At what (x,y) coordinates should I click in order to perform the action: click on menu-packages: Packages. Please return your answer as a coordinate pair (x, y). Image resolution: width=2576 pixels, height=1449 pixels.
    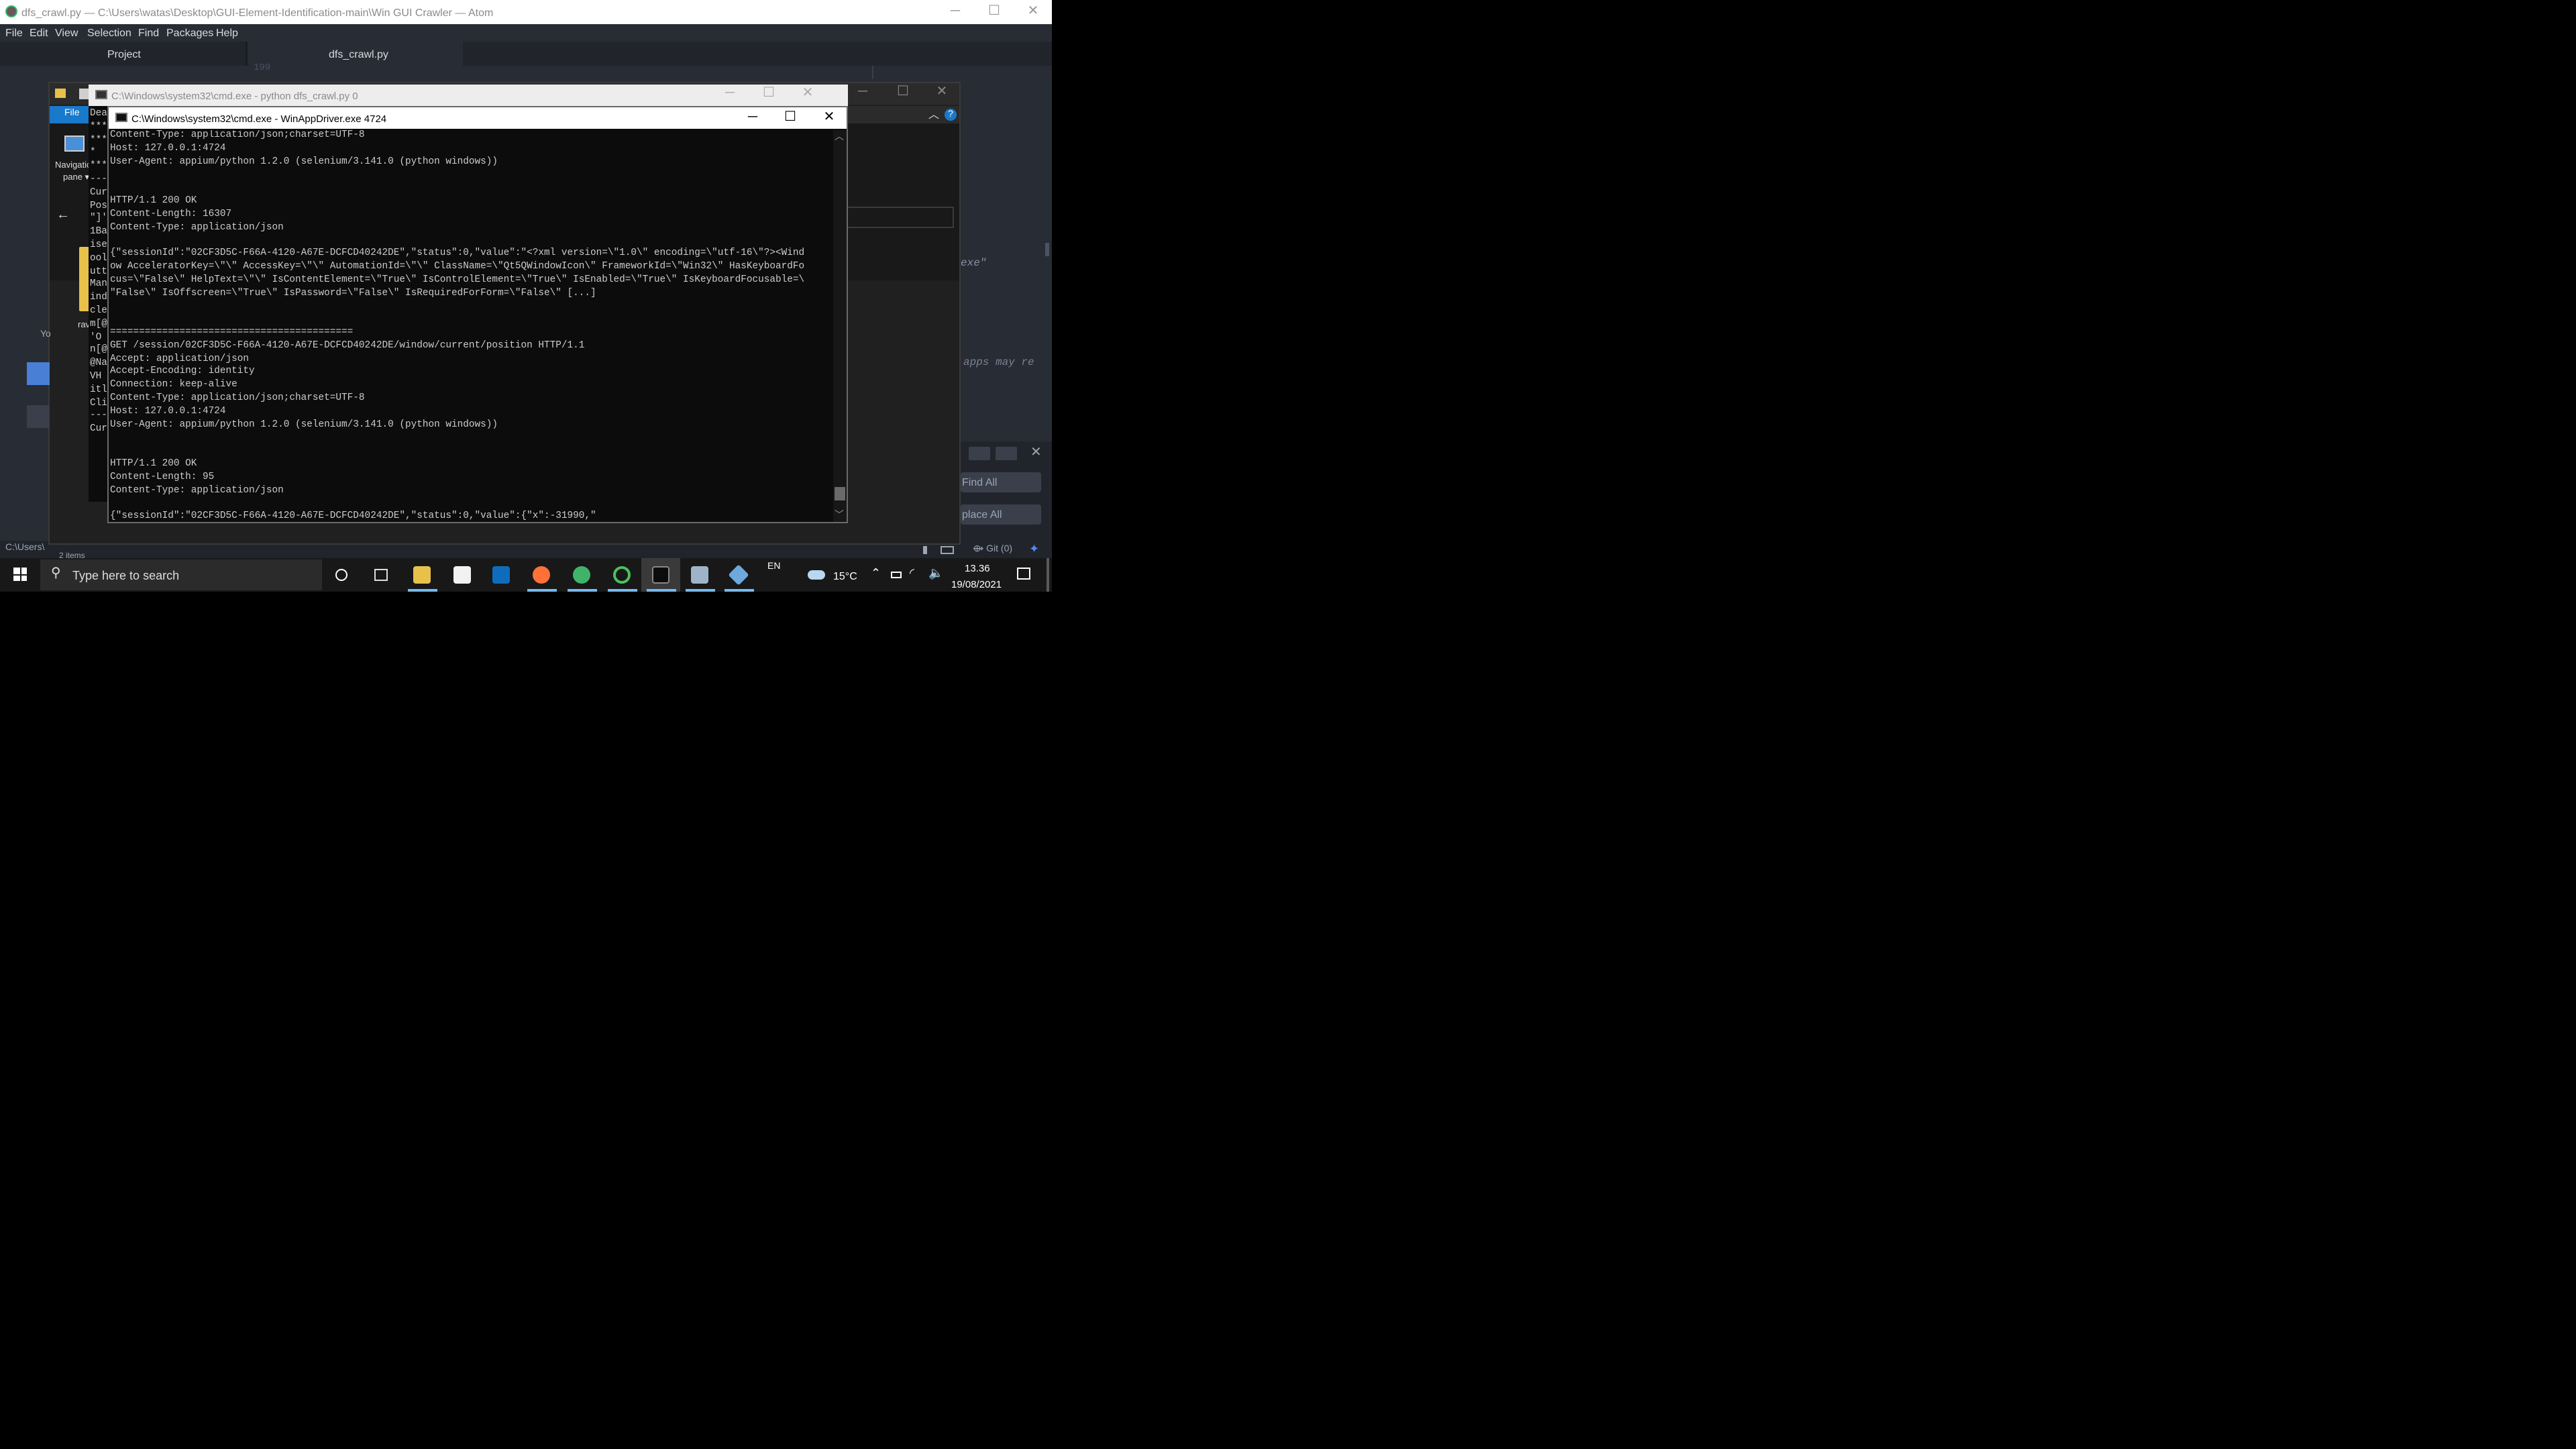
    Looking at the image, I should click on (189, 33).